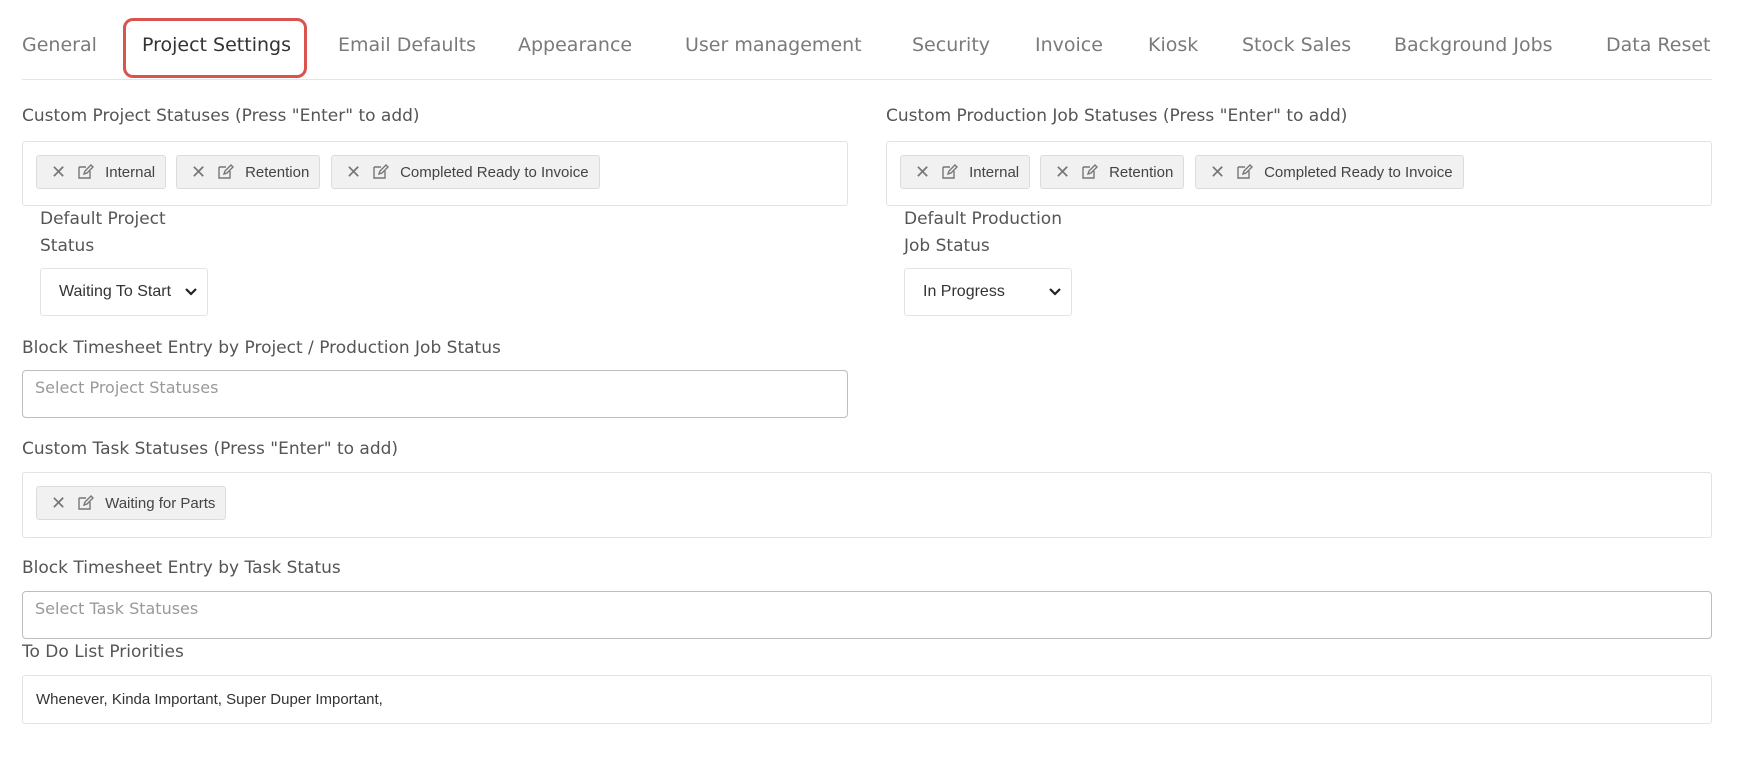 The image size is (1740, 757). I want to click on tag-label: Waiting for Parts, so click(160, 503).